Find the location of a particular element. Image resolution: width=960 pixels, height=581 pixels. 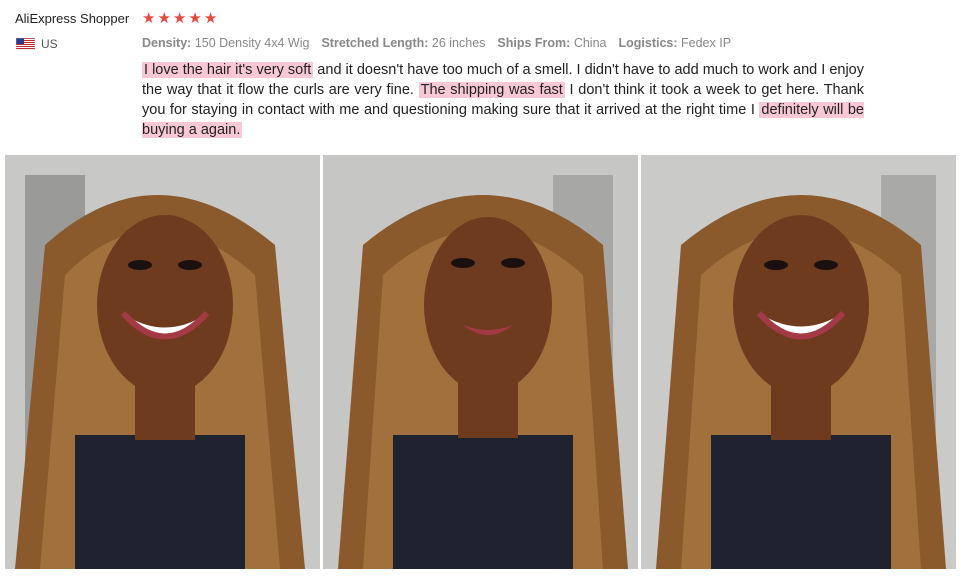

highlight-soft: I love the hair it's very soft is located at coordinates (228, 70).